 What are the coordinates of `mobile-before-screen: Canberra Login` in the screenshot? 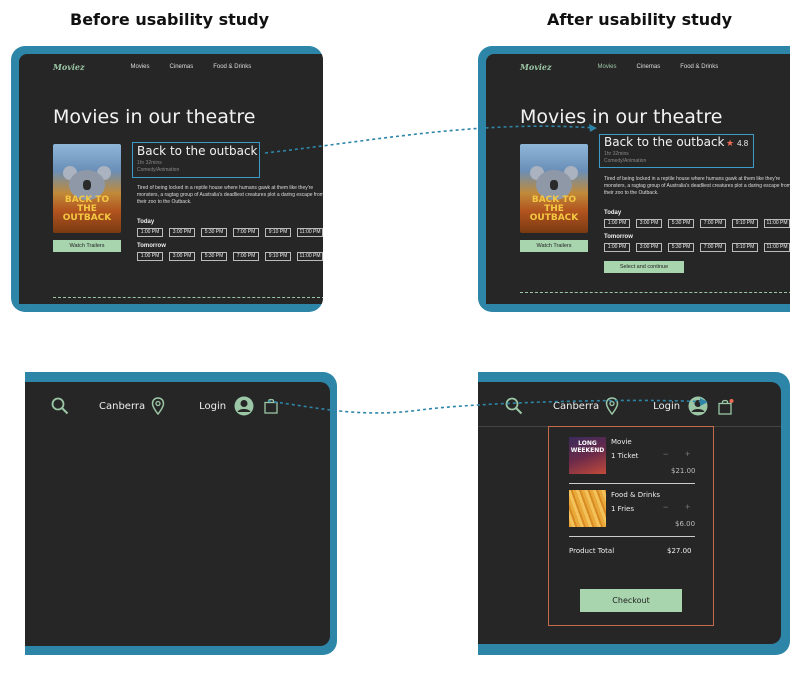 It's located at (177, 514).